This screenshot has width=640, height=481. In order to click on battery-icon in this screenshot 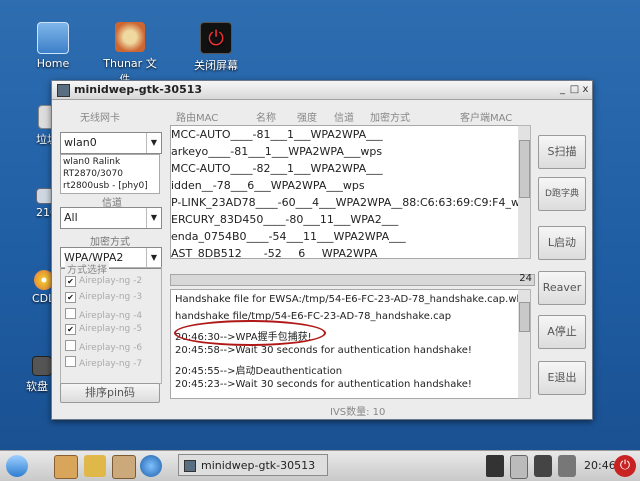, I will do `click(567, 466)`.